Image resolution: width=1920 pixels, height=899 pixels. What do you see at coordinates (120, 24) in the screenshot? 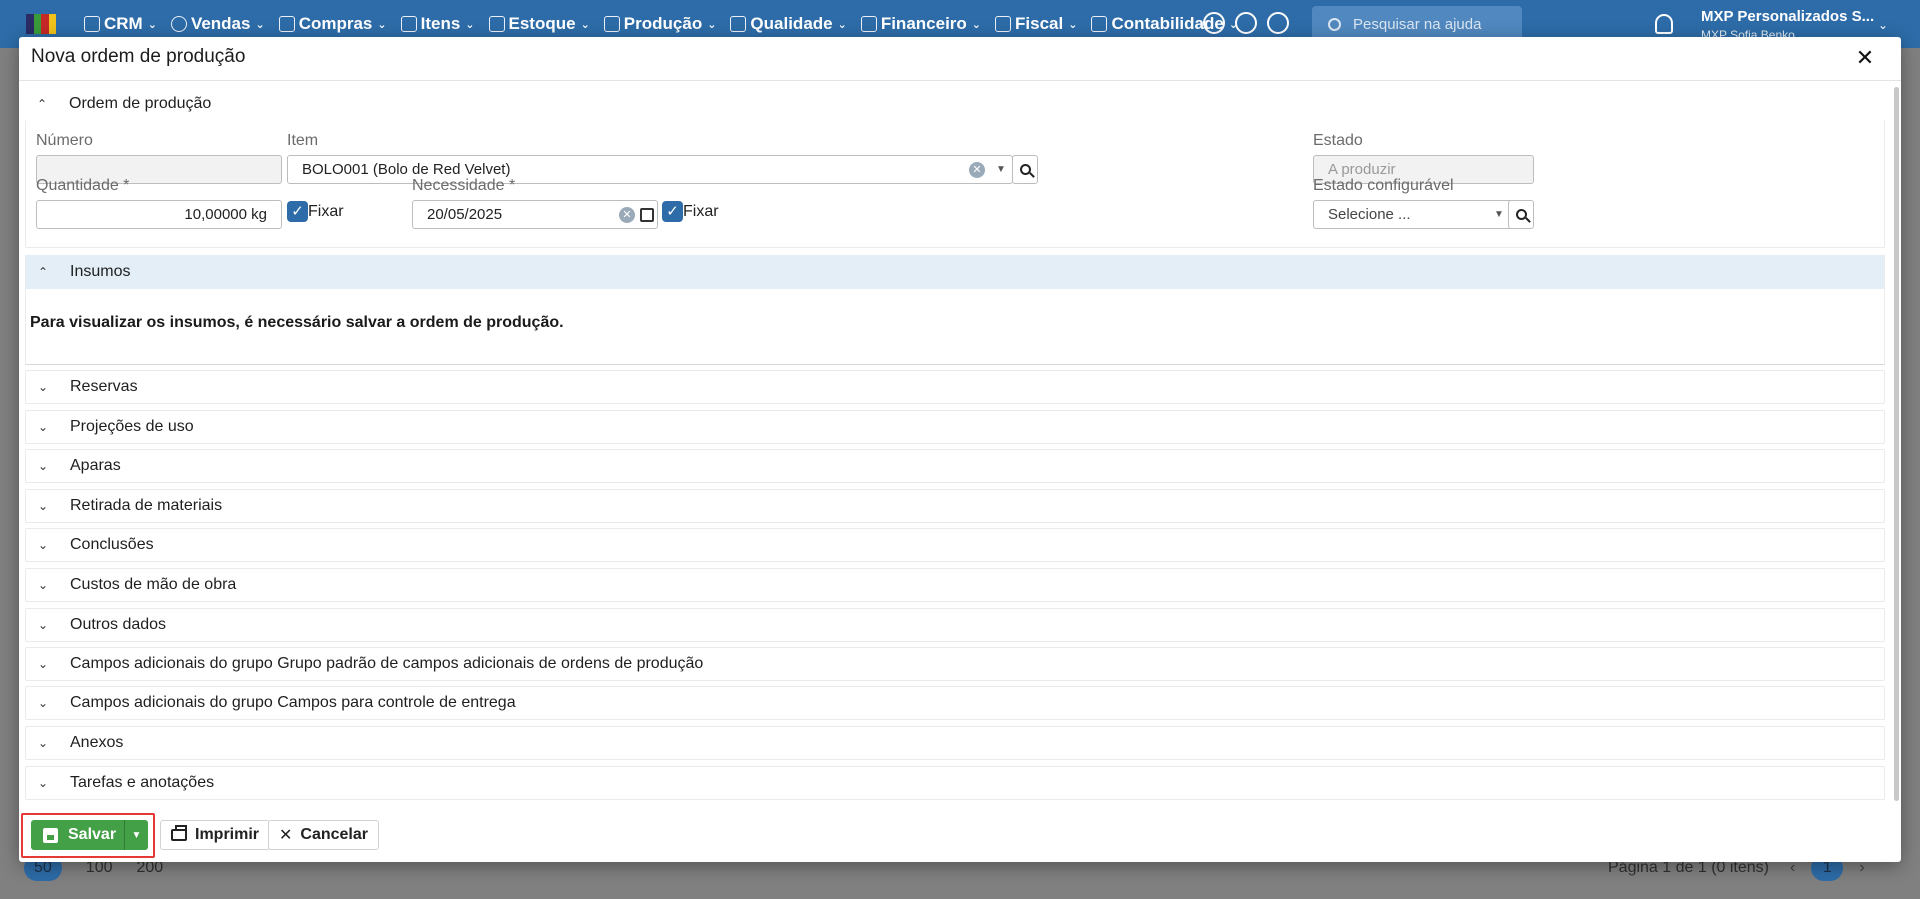
I see `menu-crm: CRM ⌄` at bounding box center [120, 24].